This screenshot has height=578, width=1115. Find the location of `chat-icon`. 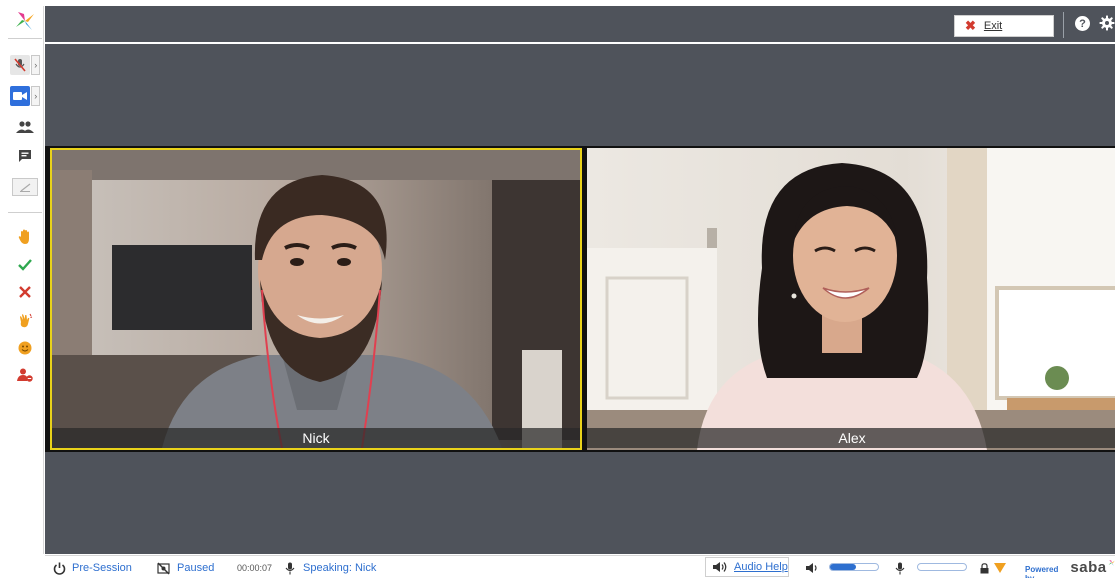

chat-icon is located at coordinates (25, 156).